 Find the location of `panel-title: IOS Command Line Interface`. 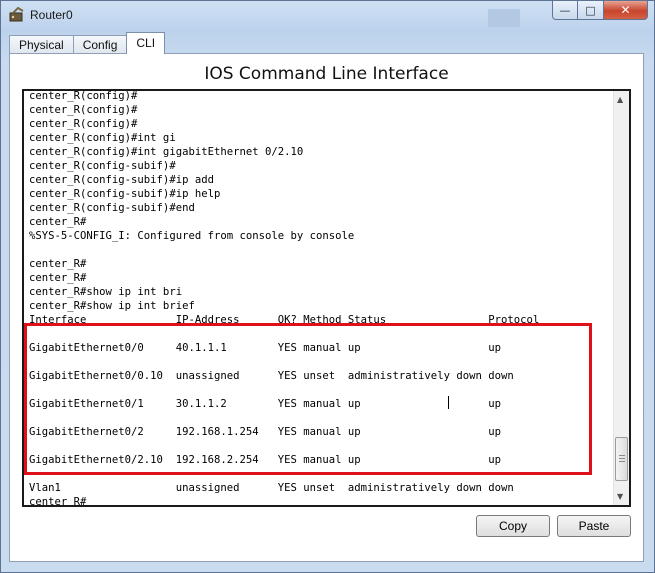

panel-title: IOS Command Line Interface is located at coordinates (326, 74).